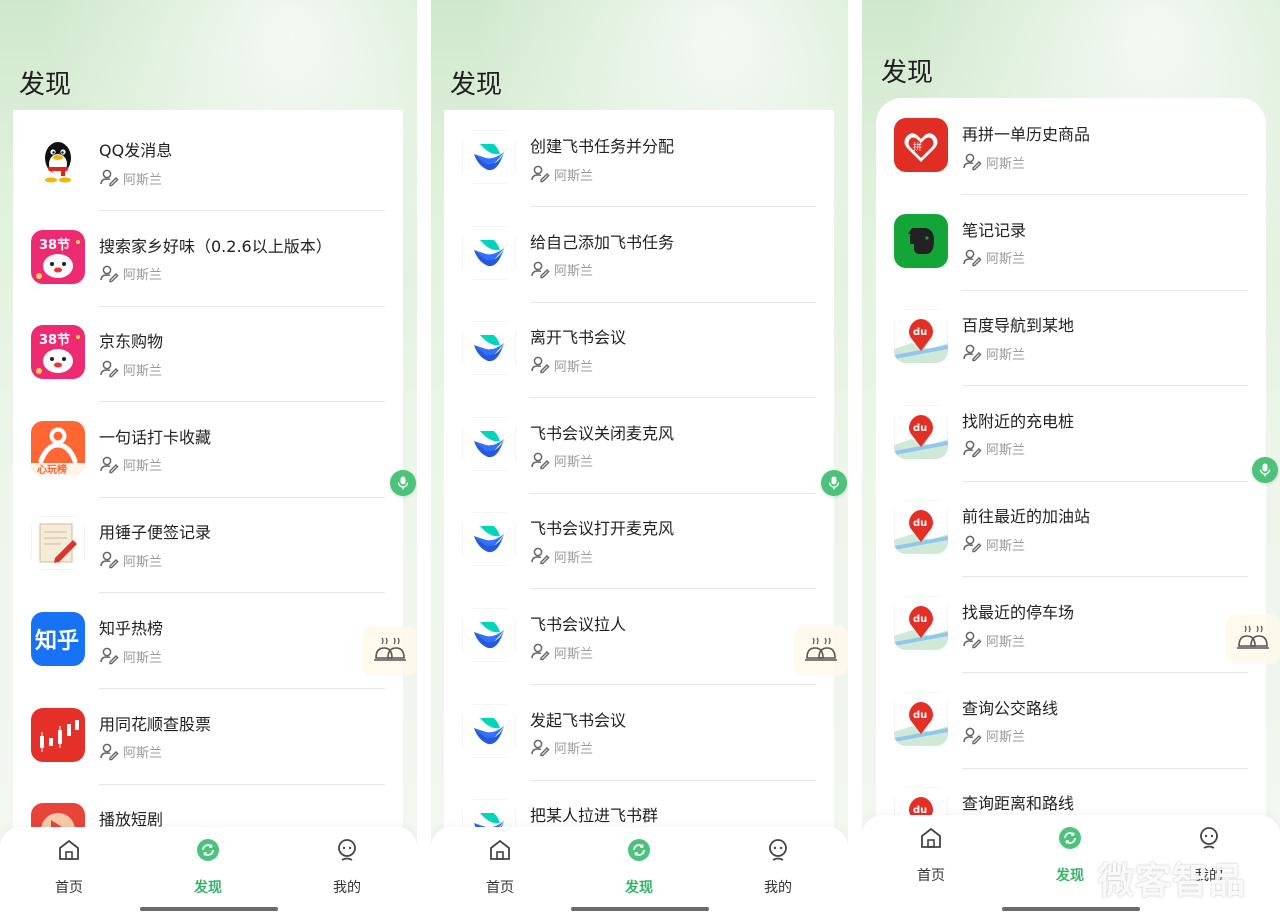 The image size is (1280, 919). I want to click on smartisan-notes-icon, so click(58, 543).